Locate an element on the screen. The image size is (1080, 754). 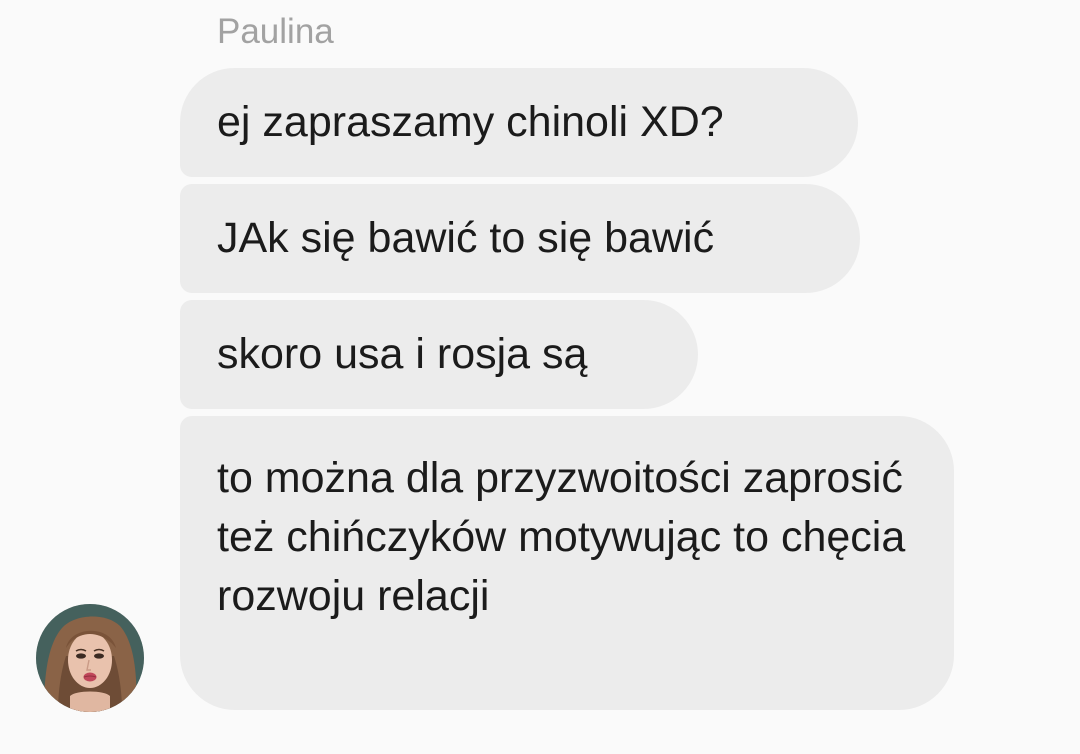
sender-name: Paulina is located at coordinates (275, 31).